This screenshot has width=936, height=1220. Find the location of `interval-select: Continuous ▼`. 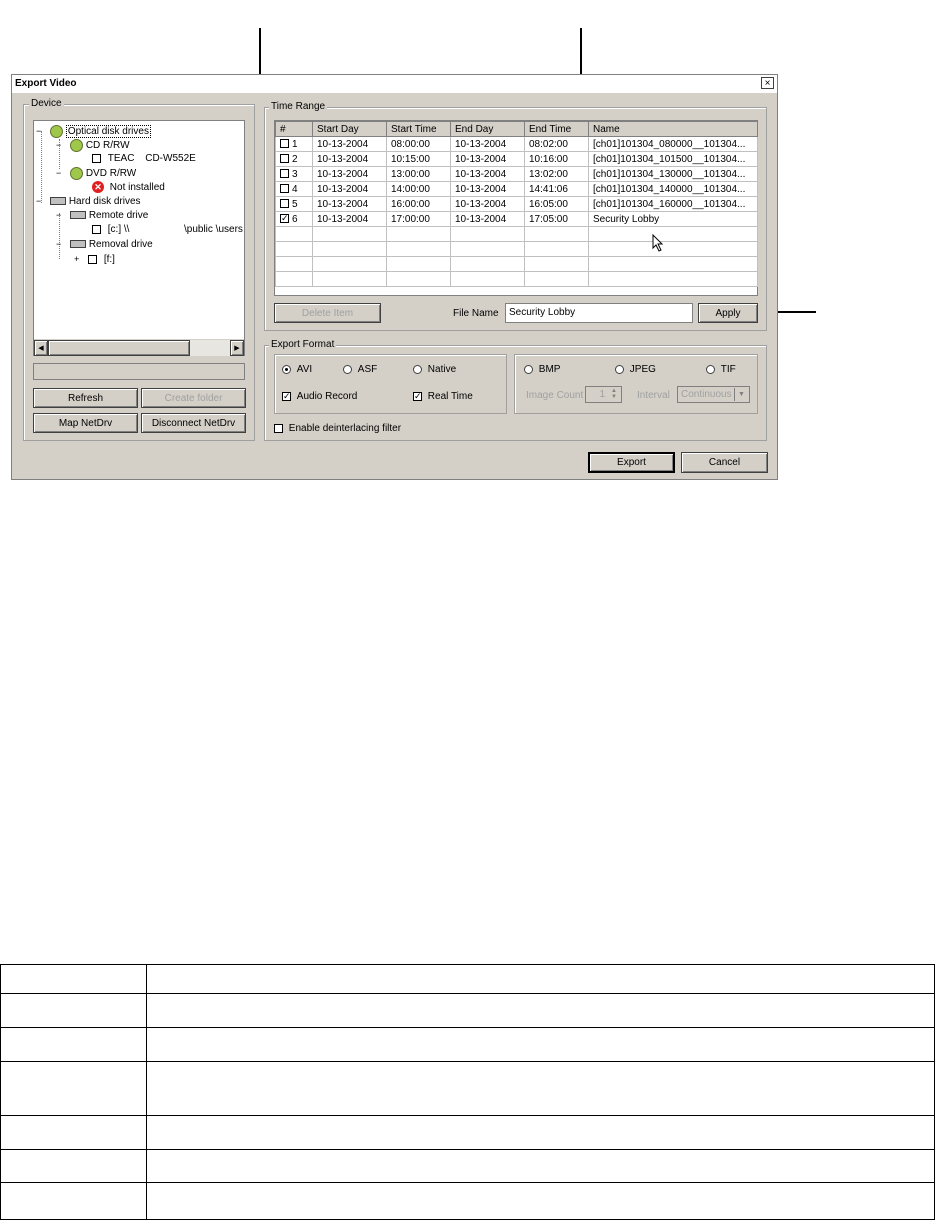

interval-select: Continuous ▼ is located at coordinates (713, 394).